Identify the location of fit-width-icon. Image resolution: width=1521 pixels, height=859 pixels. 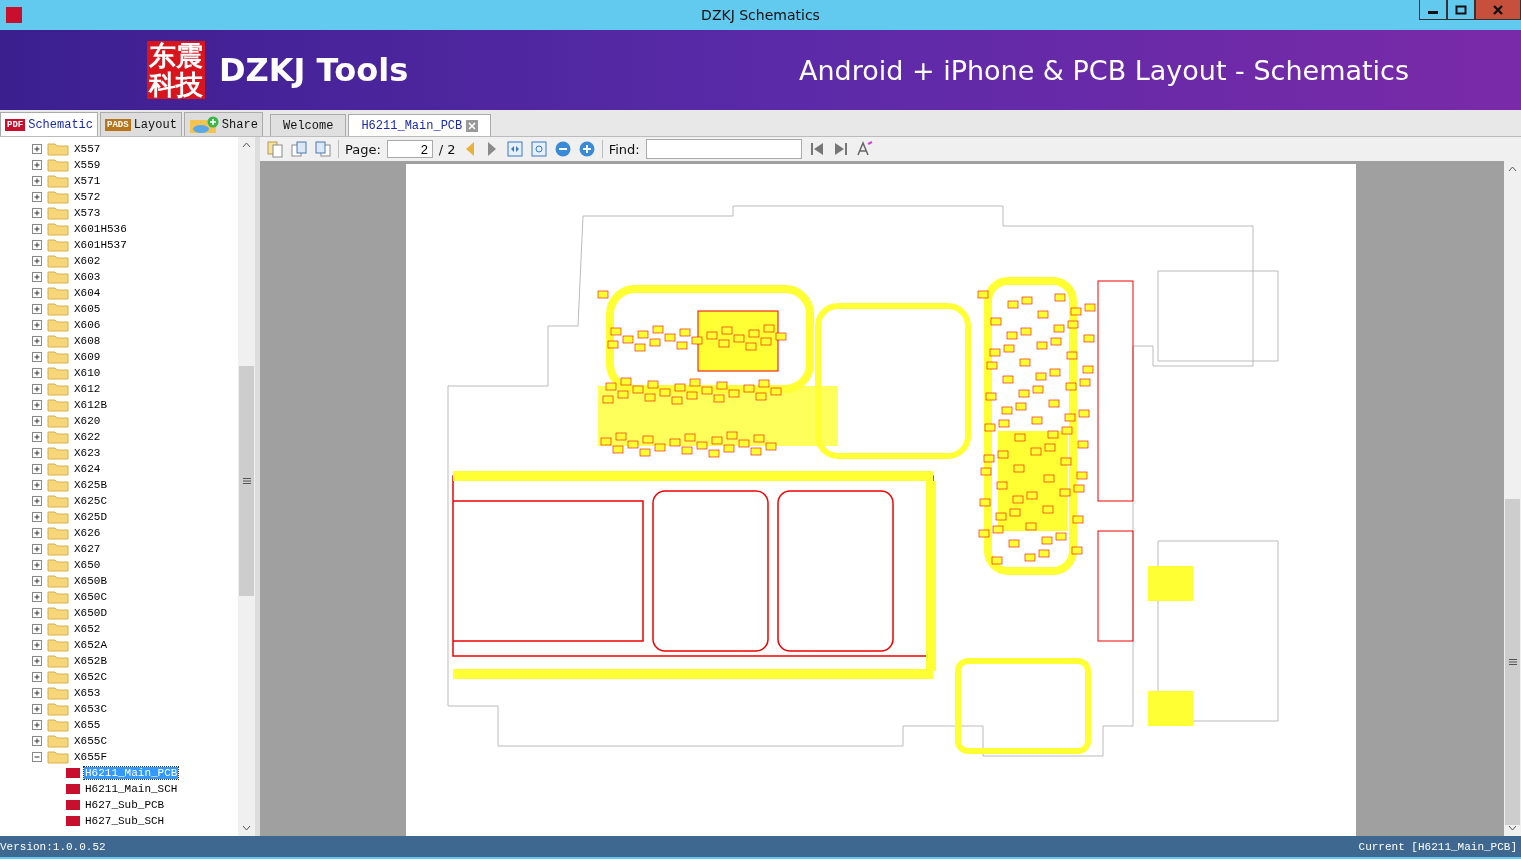
(514, 149).